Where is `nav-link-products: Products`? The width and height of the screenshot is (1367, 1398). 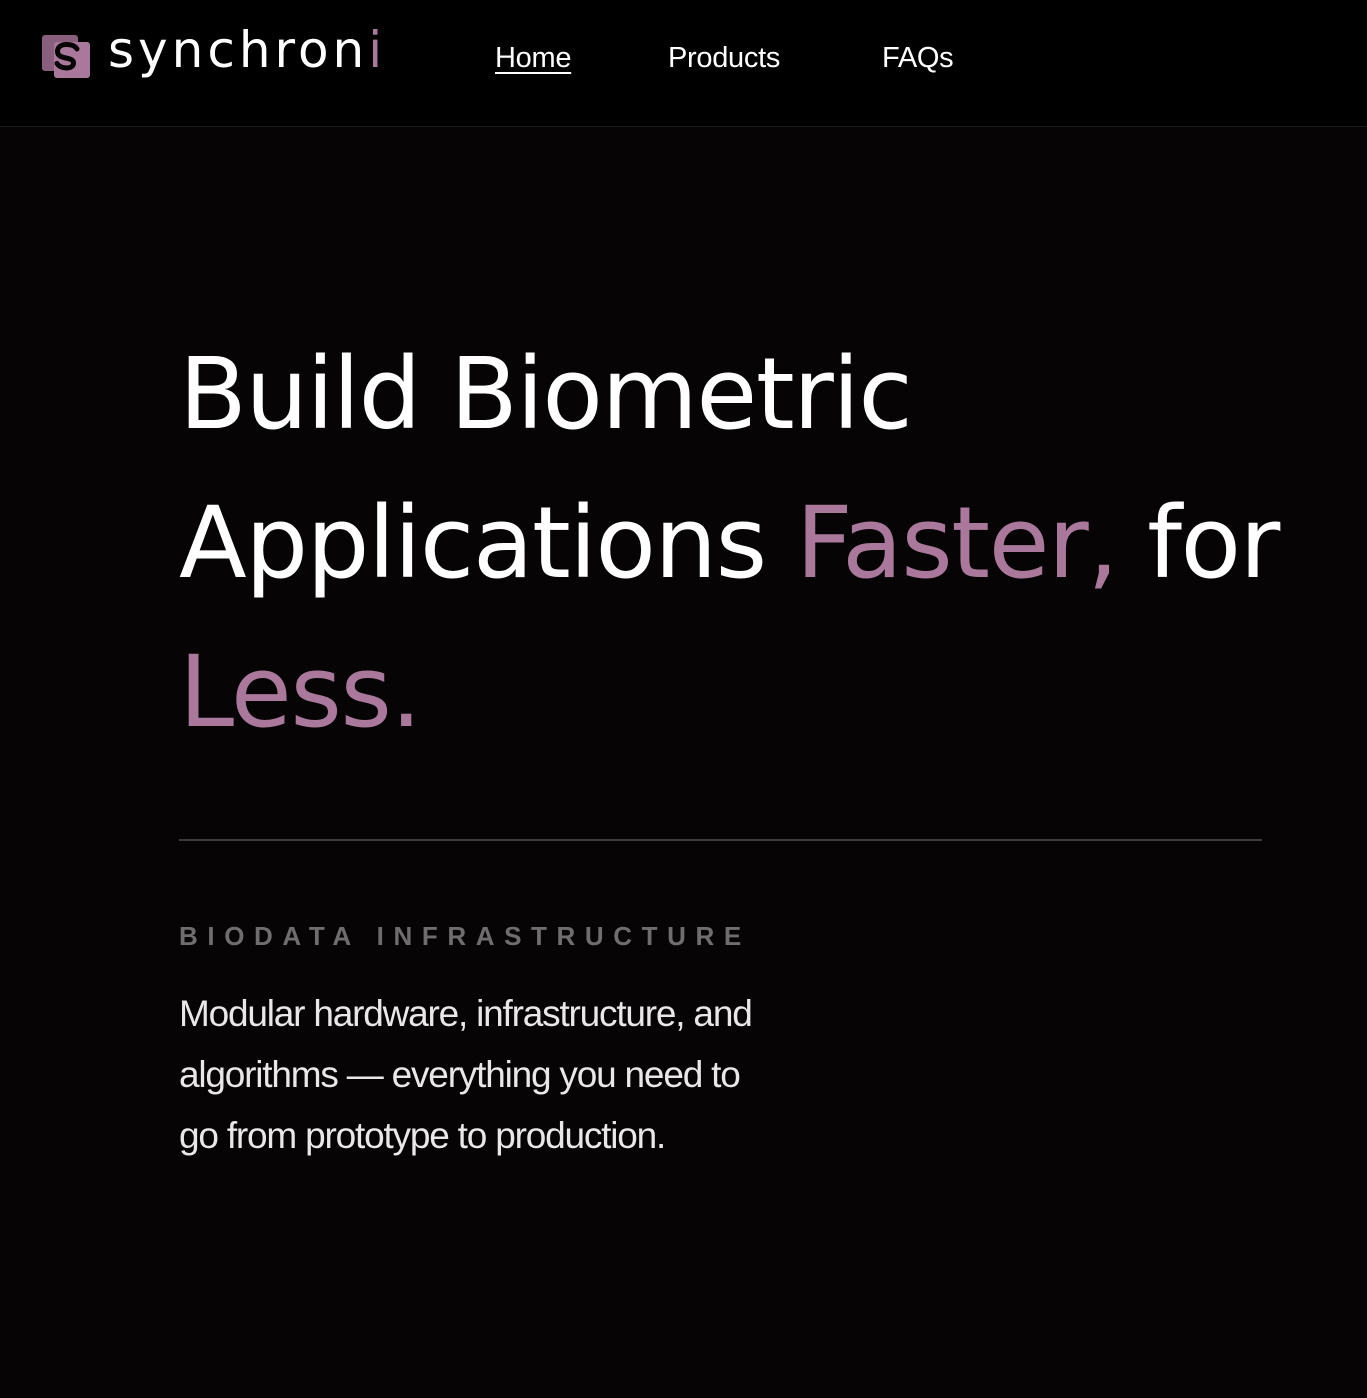 nav-link-products: Products is located at coordinates (724, 58).